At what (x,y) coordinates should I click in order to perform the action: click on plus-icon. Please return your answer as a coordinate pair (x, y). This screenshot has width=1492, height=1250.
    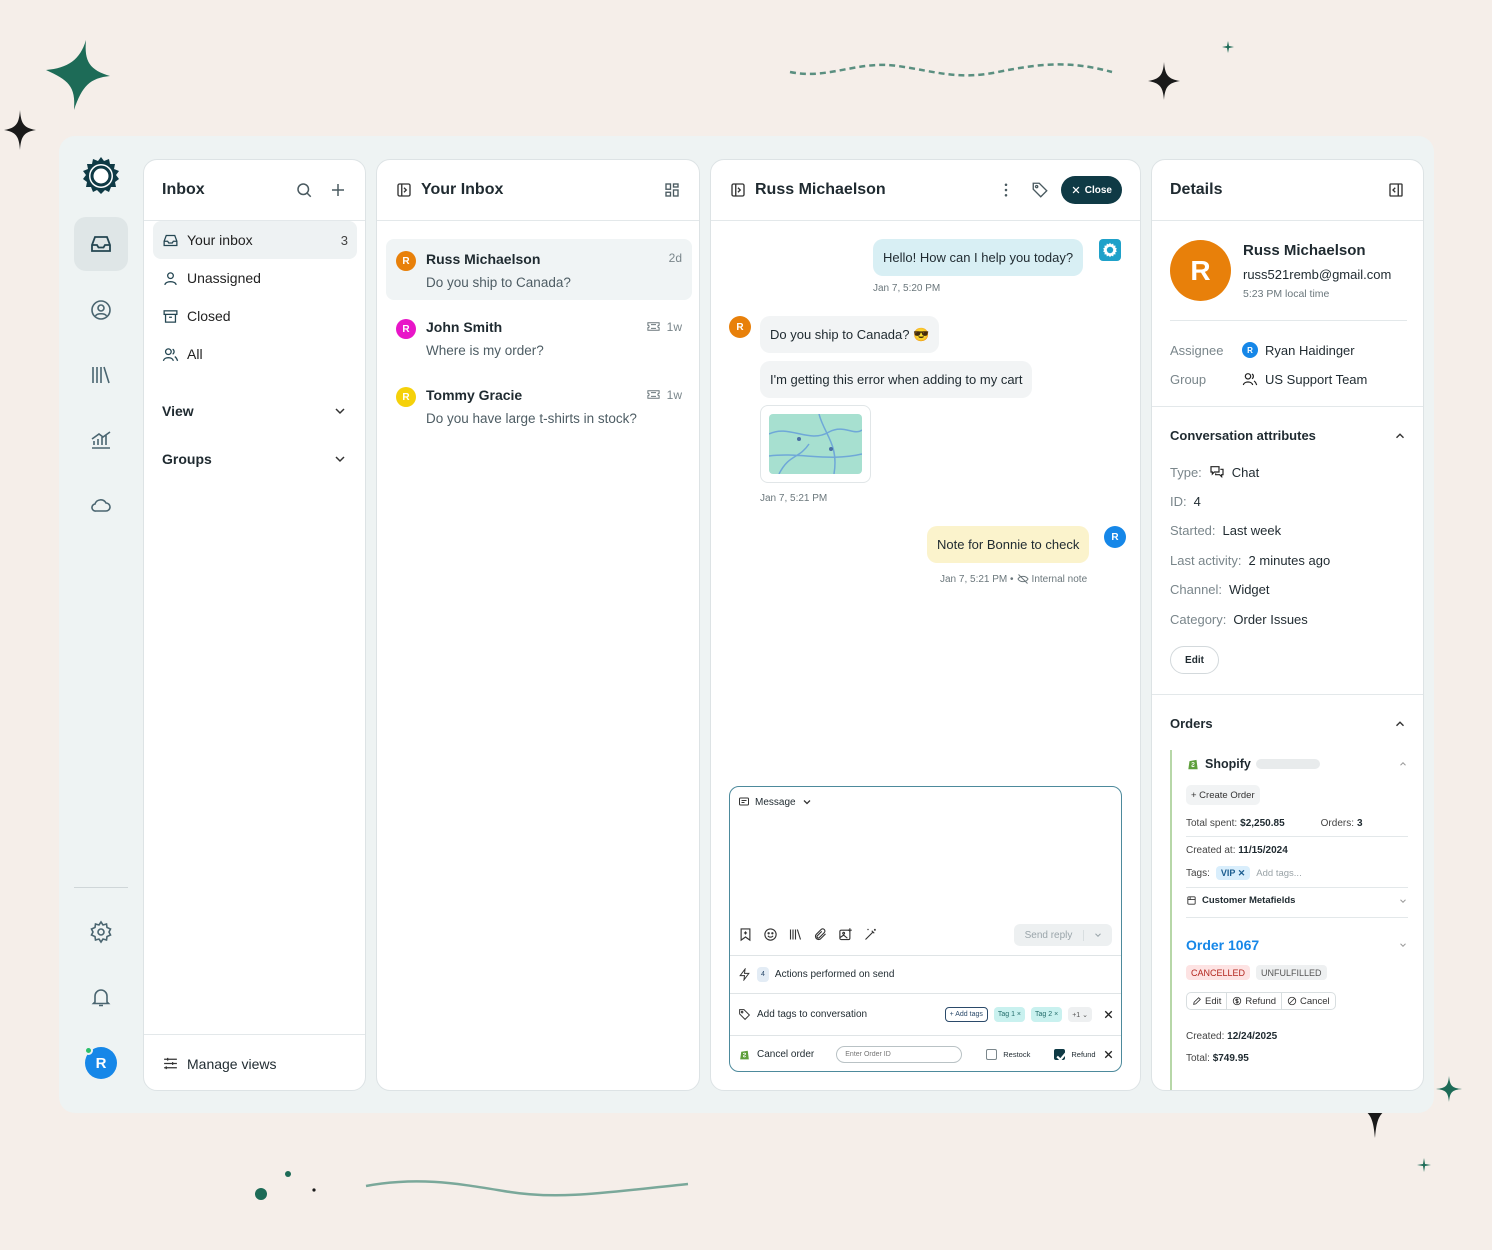
    Looking at the image, I should click on (338, 190).